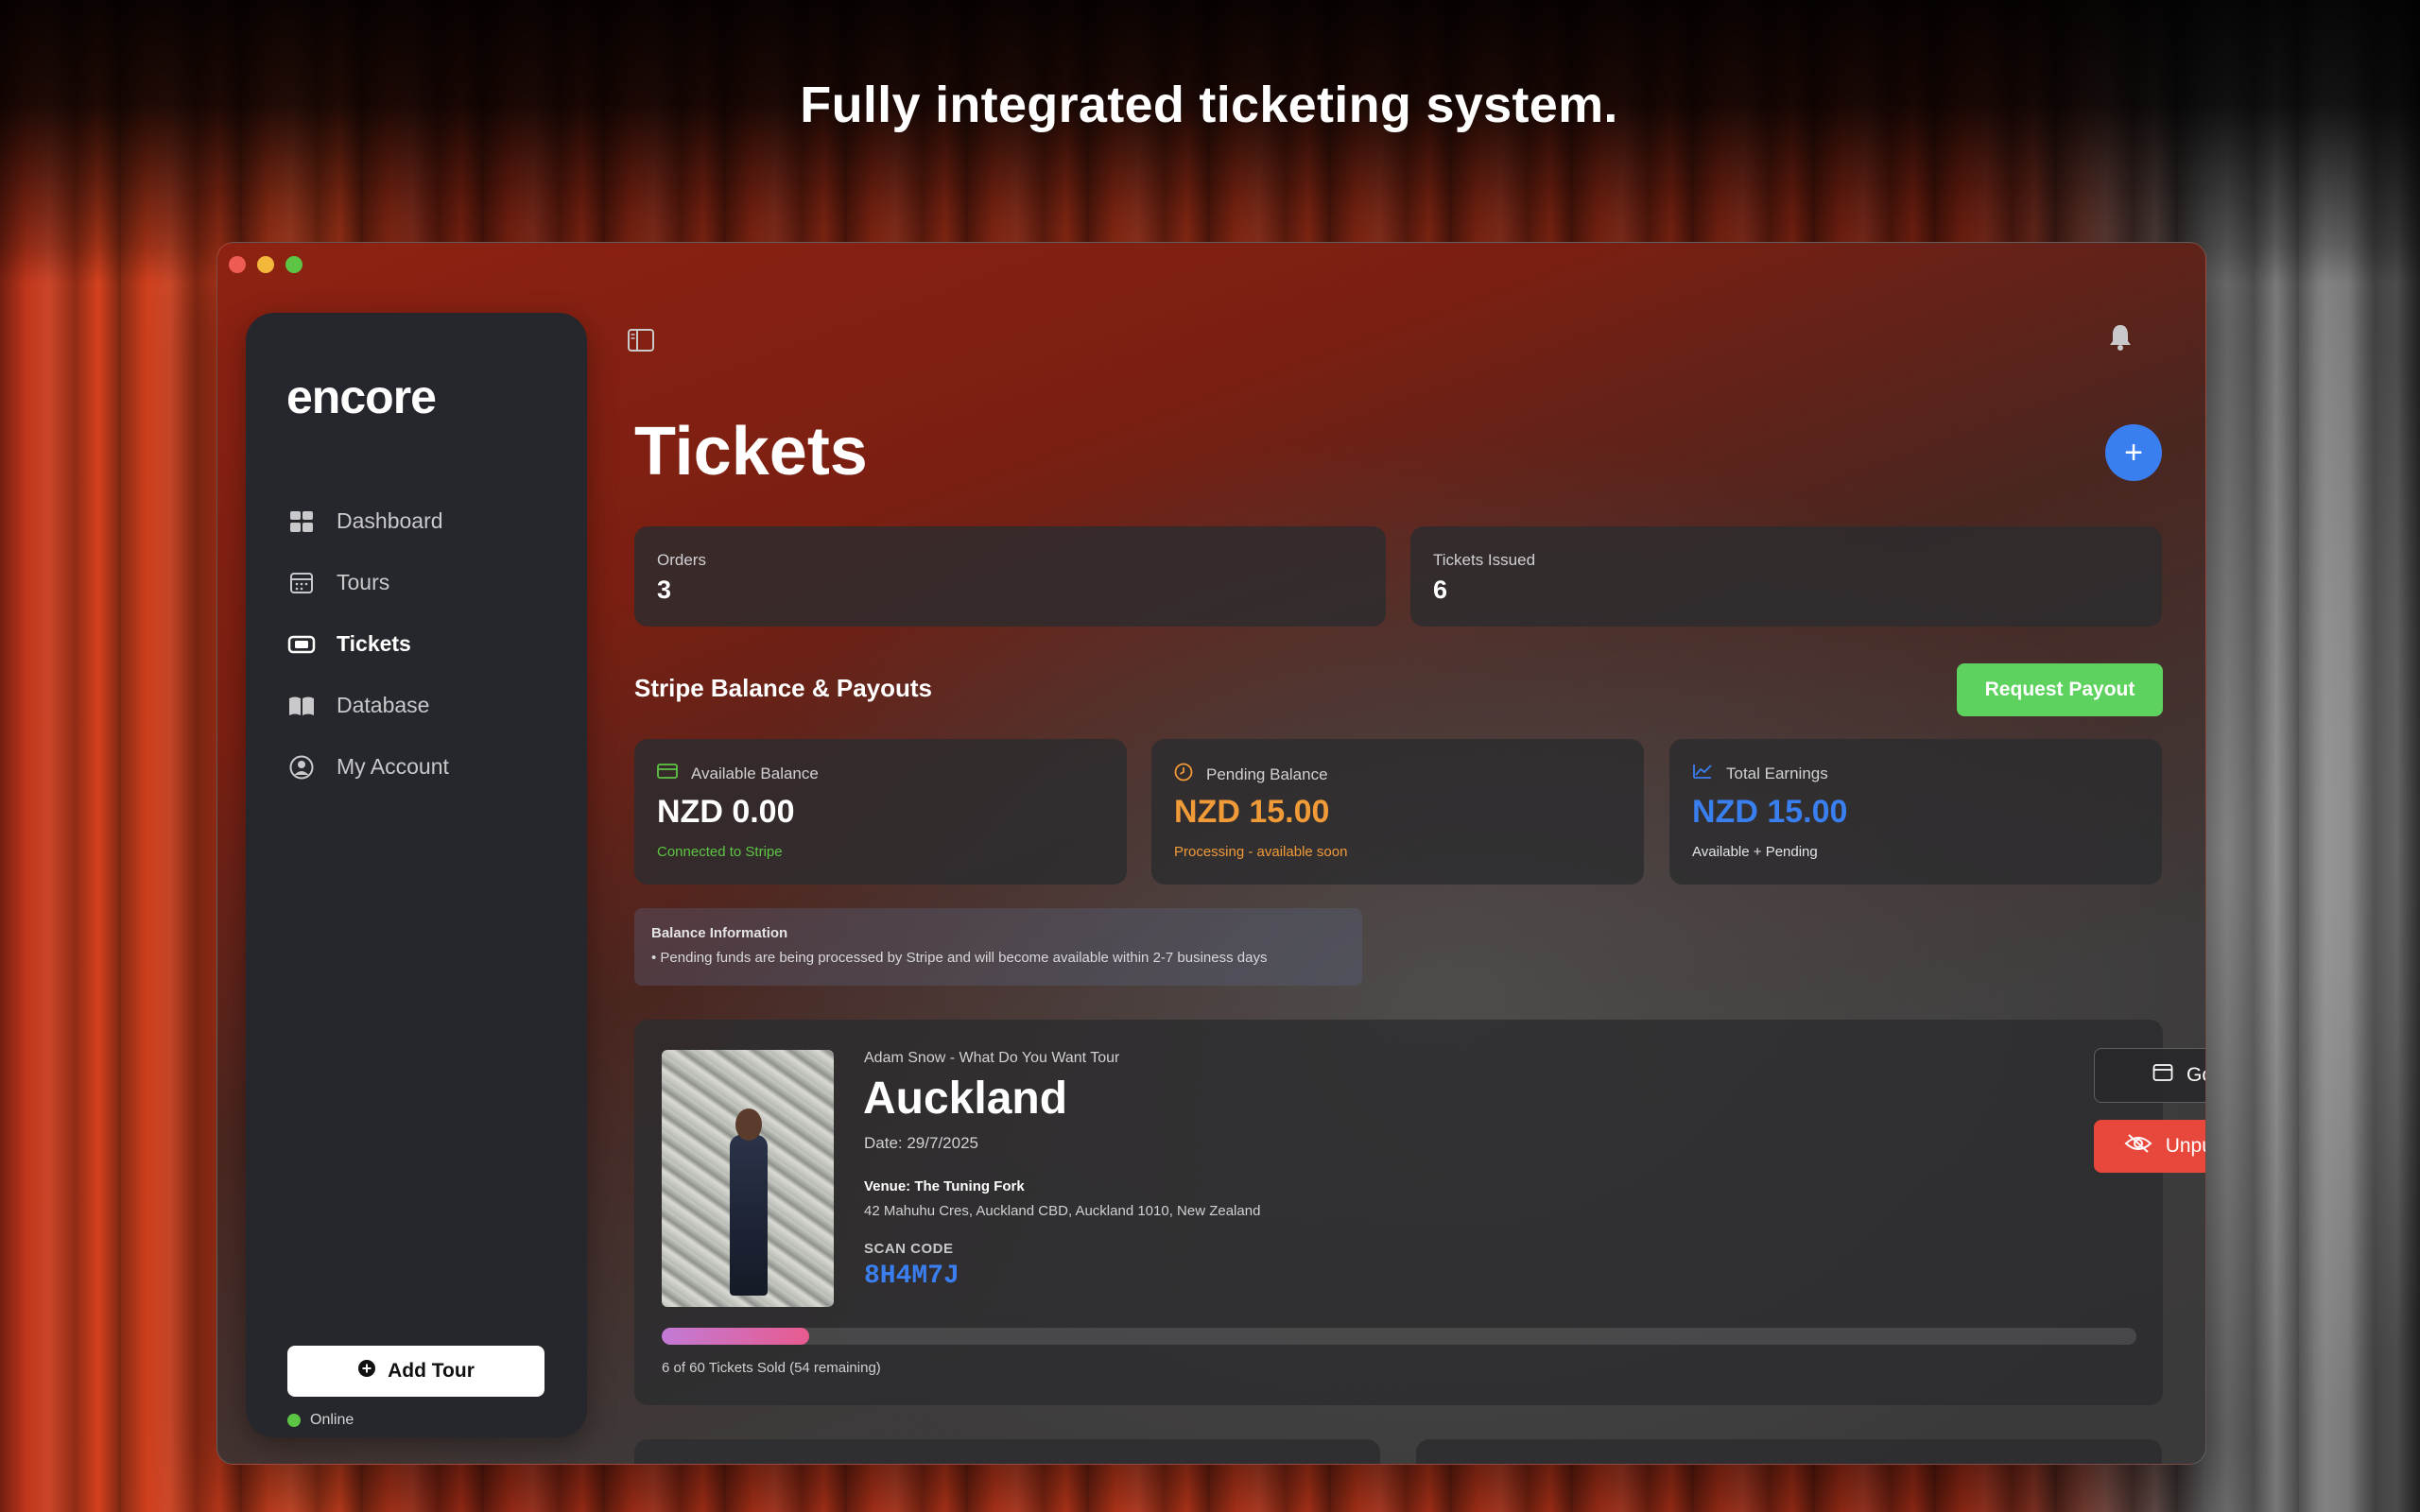 The width and height of the screenshot is (2420, 1512). What do you see at coordinates (719, 933) in the screenshot?
I see `info-title: Balance Information` at bounding box center [719, 933].